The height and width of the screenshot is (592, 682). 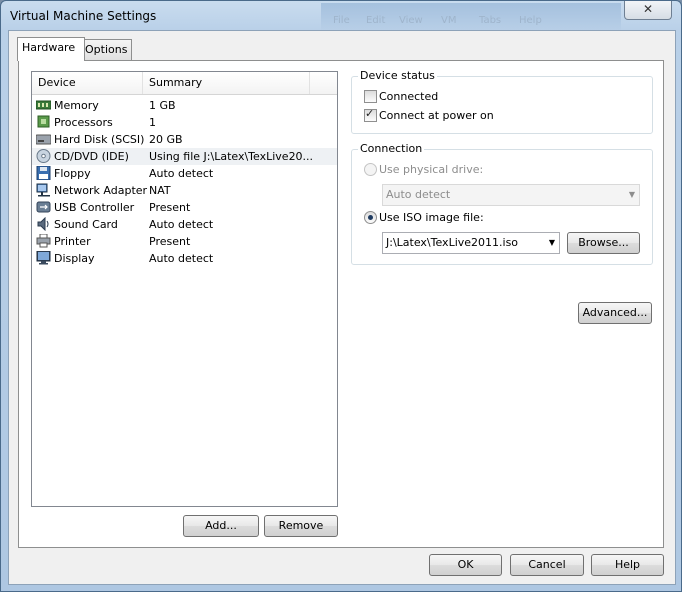 What do you see at coordinates (184, 122) in the screenshot?
I see `device-row-processors: Processors 1` at bounding box center [184, 122].